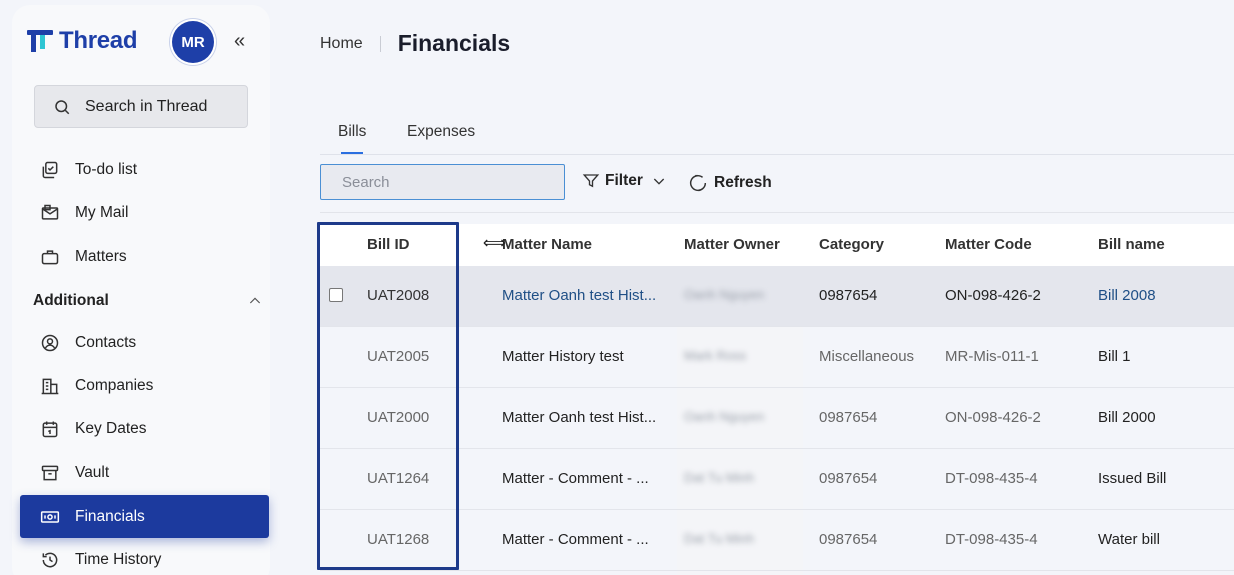  What do you see at coordinates (50, 559) in the screenshot?
I see `history-icon` at bounding box center [50, 559].